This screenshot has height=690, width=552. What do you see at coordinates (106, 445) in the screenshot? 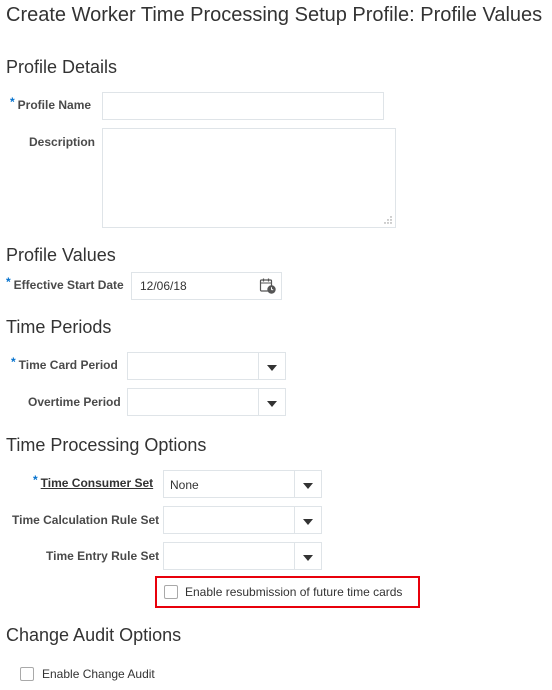
I see `section-heading-time-processing-options: Time Processing Options` at bounding box center [106, 445].